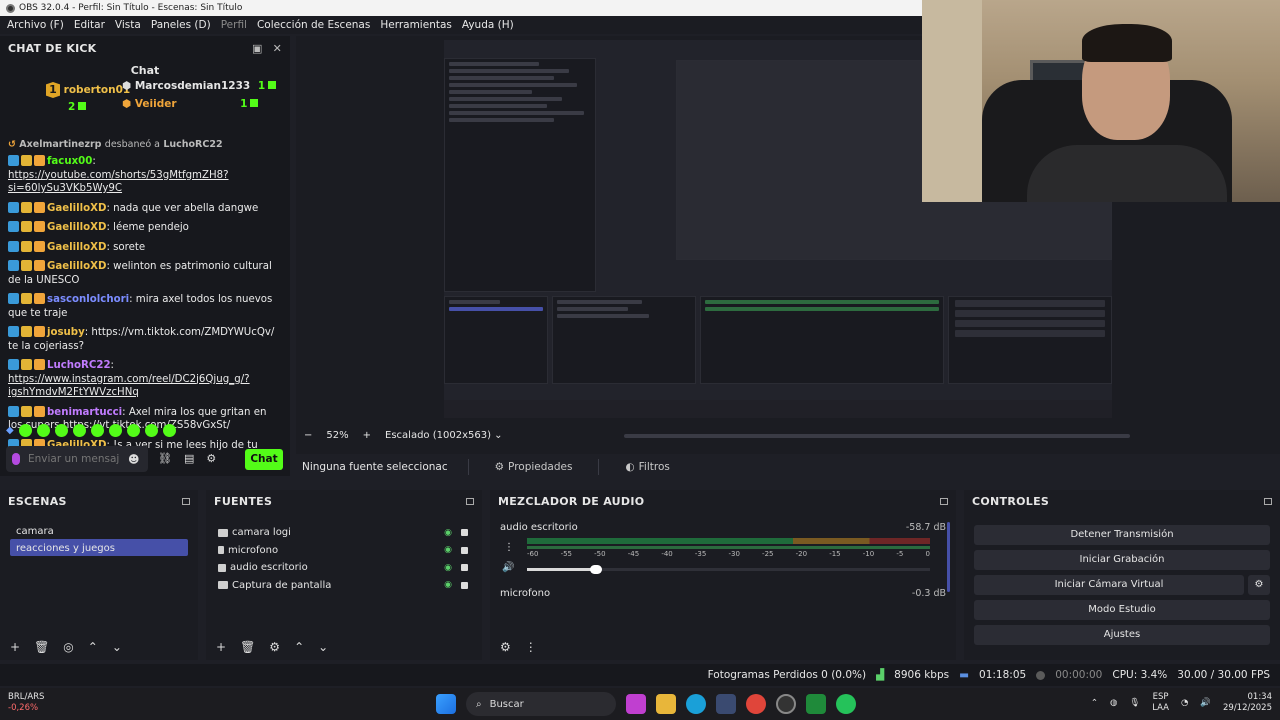 The height and width of the screenshot is (720, 1280). Describe the element at coordinates (192, 144) in the screenshot. I see `announcement-target: LuchoRC22` at that location.